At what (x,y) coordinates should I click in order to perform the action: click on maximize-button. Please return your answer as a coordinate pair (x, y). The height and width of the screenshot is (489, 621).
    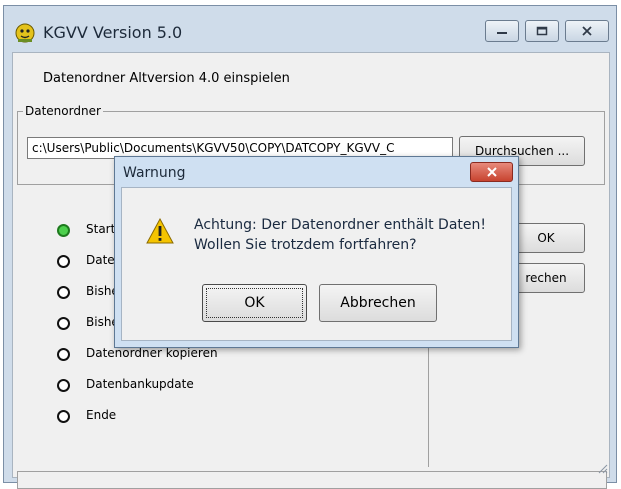
    Looking at the image, I should click on (542, 31).